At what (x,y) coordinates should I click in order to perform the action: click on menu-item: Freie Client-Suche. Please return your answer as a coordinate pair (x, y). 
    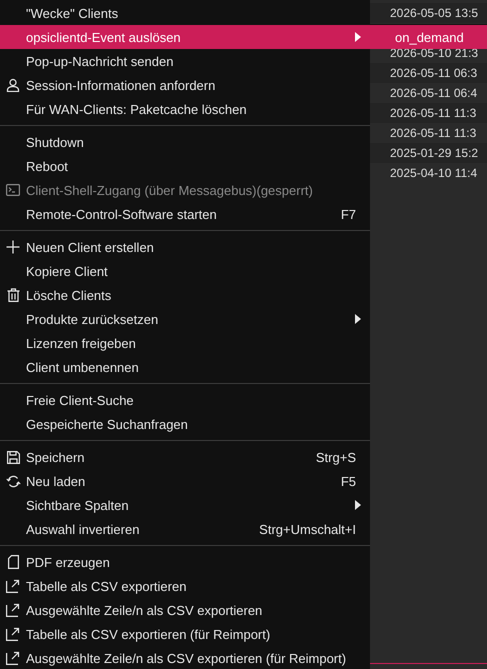
    Looking at the image, I should click on (185, 400).